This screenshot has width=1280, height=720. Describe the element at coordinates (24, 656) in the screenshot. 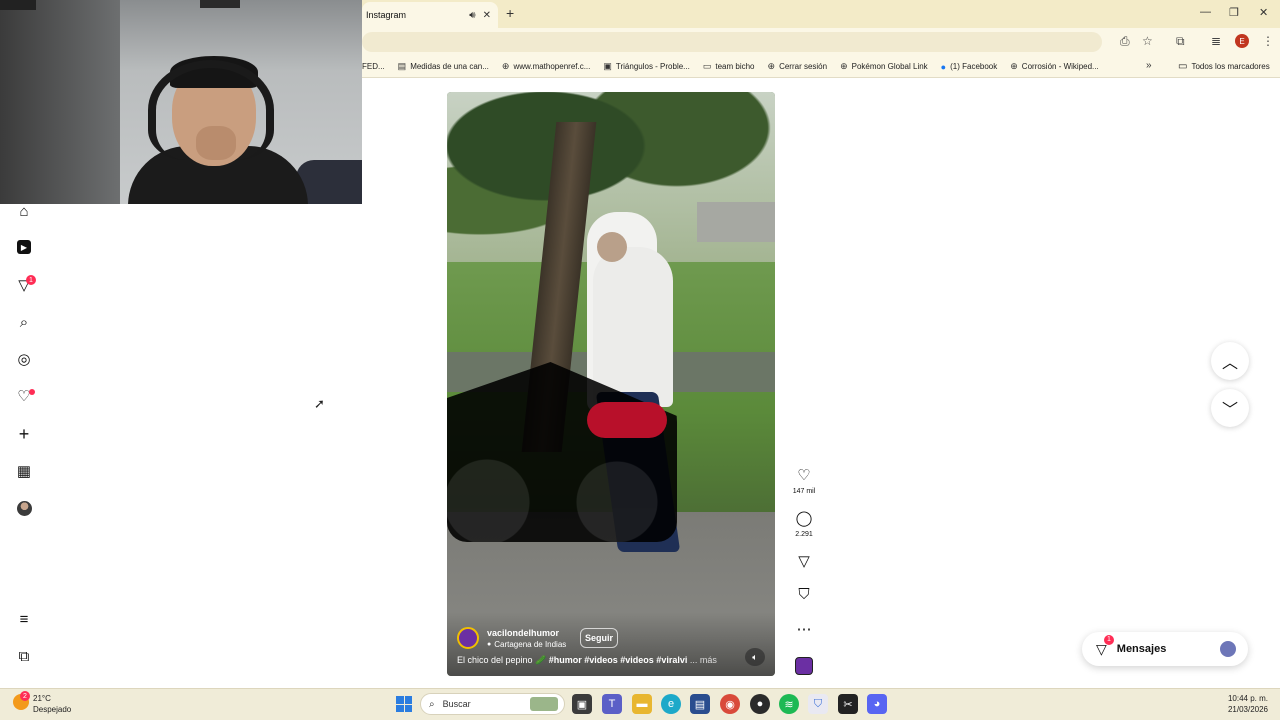

I see `meta-apps-icon: ⧉` at that location.